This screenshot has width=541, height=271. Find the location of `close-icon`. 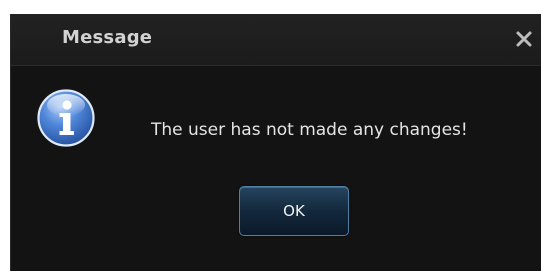

close-icon is located at coordinates (524, 39).